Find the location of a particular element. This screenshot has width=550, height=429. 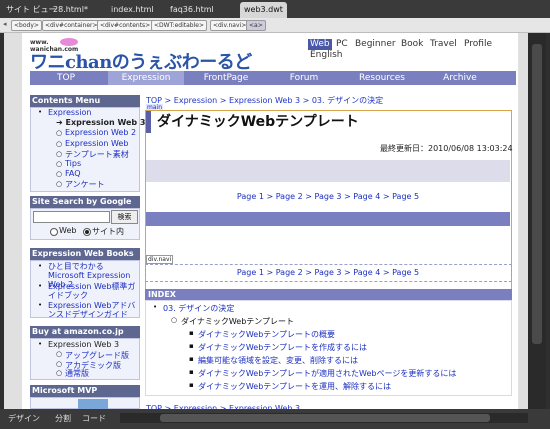

tag-chip: <body> is located at coordinates (26, 25).